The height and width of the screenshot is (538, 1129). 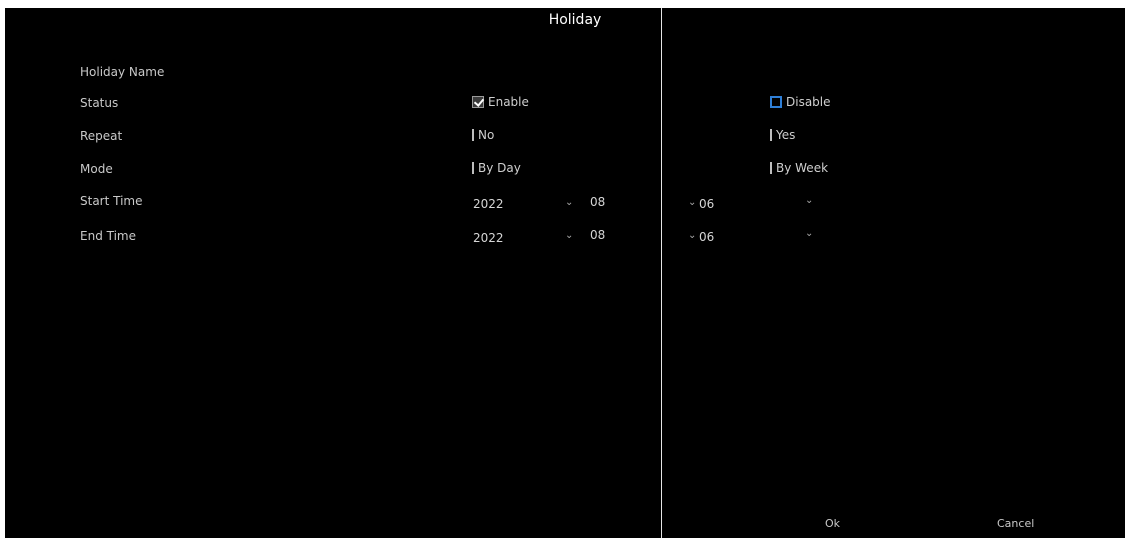 I want to click on start-year-dropdown-icon: ⌄, so click(x=569, y=202).